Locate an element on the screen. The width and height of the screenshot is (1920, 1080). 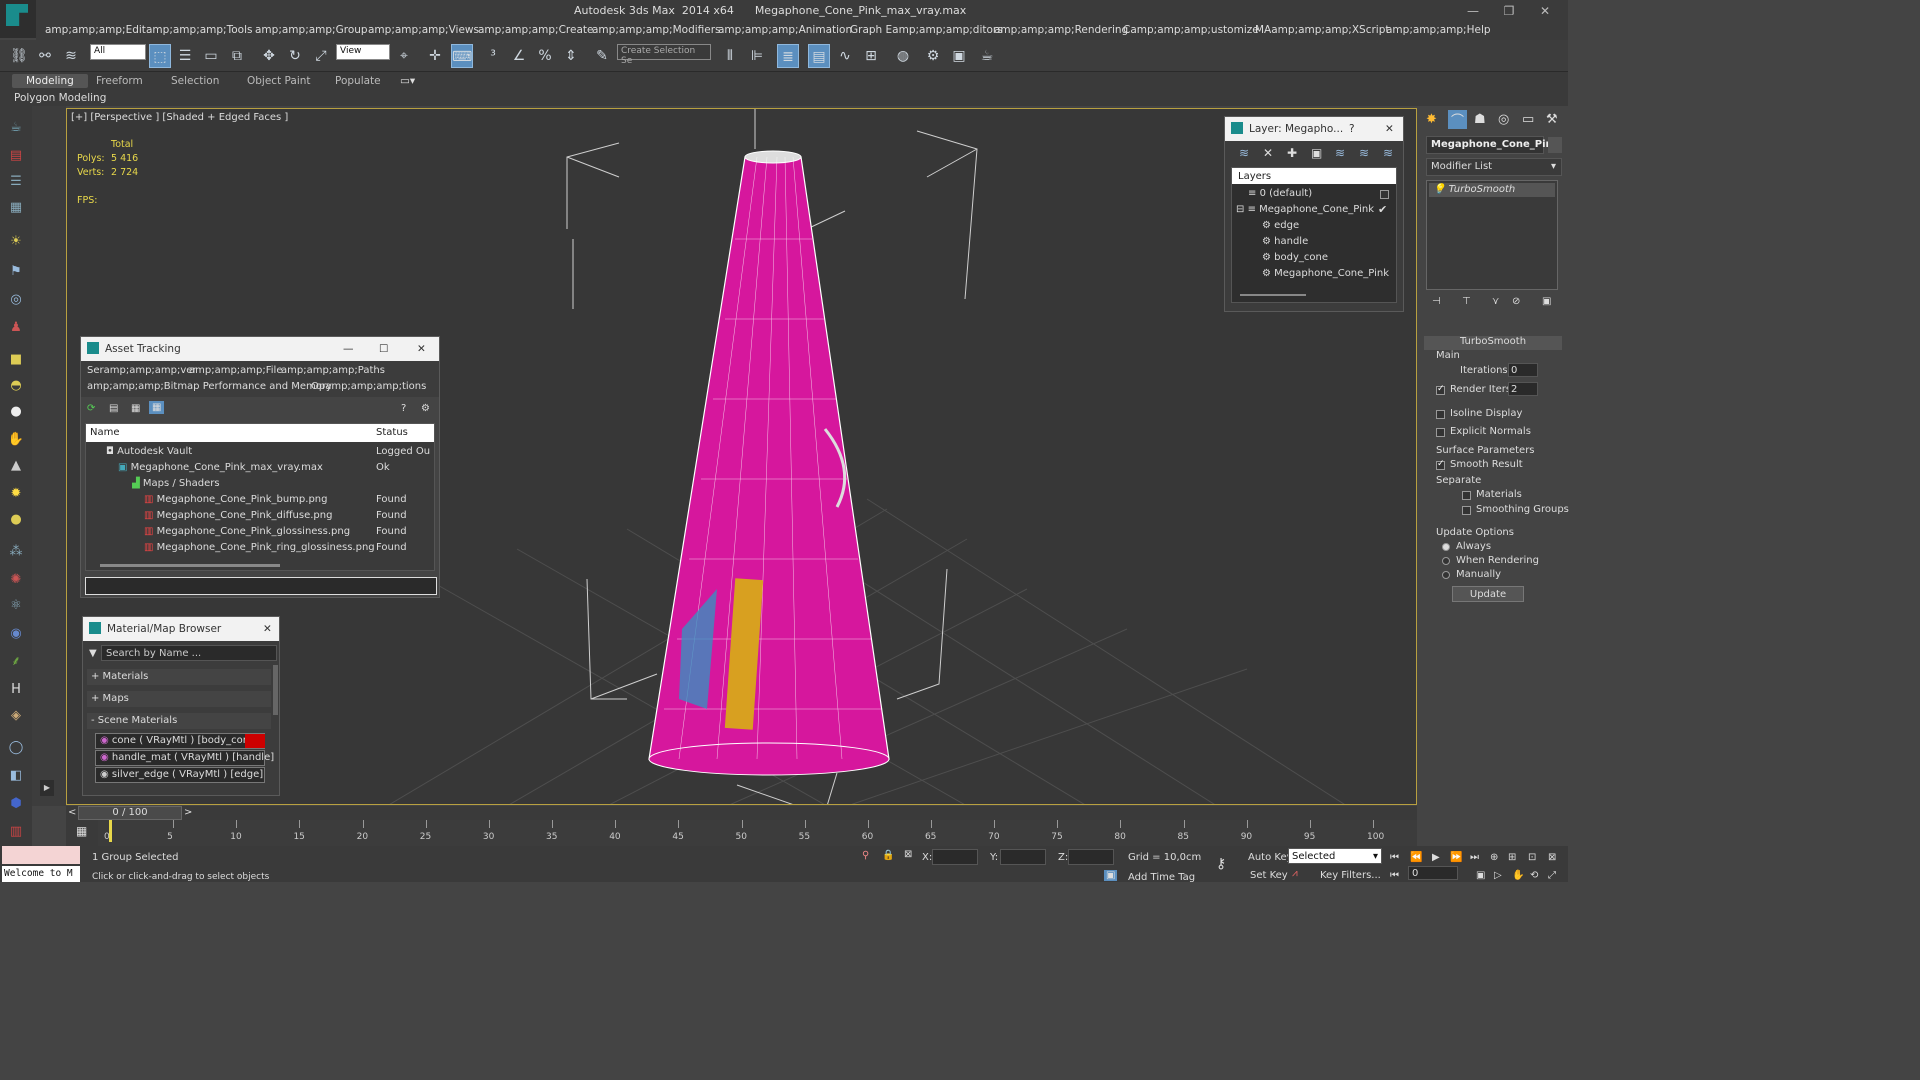
group-maps: + Maps is located at coordinates (179, 699).